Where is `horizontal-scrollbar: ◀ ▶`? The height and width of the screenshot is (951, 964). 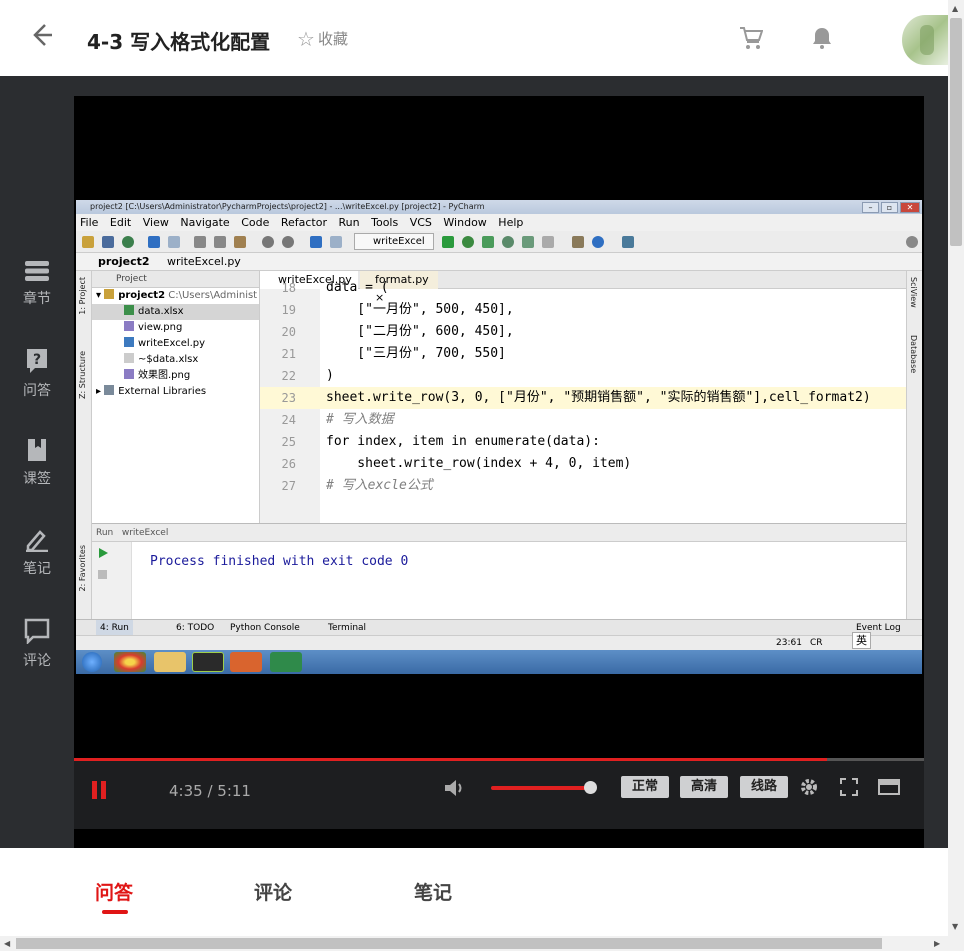
horizontal-scrollbar: ◀ ▶ is located at coordinates (482, 943).